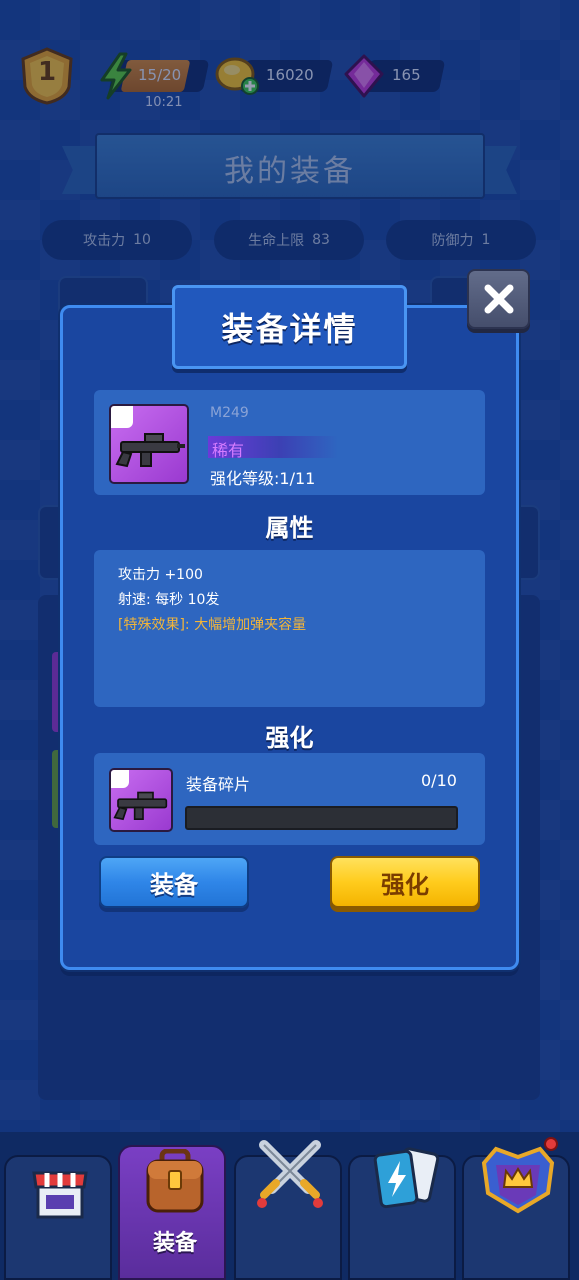  Describe the element at coordinates (228, 450) in the screenshot. I see `item-rarity: 稀有` at that location.